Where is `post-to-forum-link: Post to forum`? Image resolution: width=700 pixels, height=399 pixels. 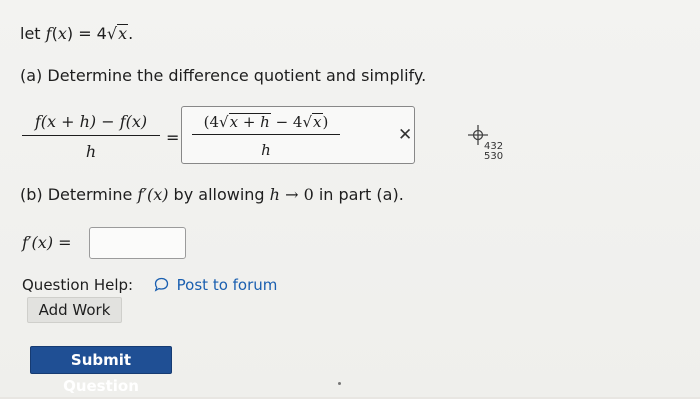 post-to-forum-link: Post to forum is located at coordinates (227, 285).